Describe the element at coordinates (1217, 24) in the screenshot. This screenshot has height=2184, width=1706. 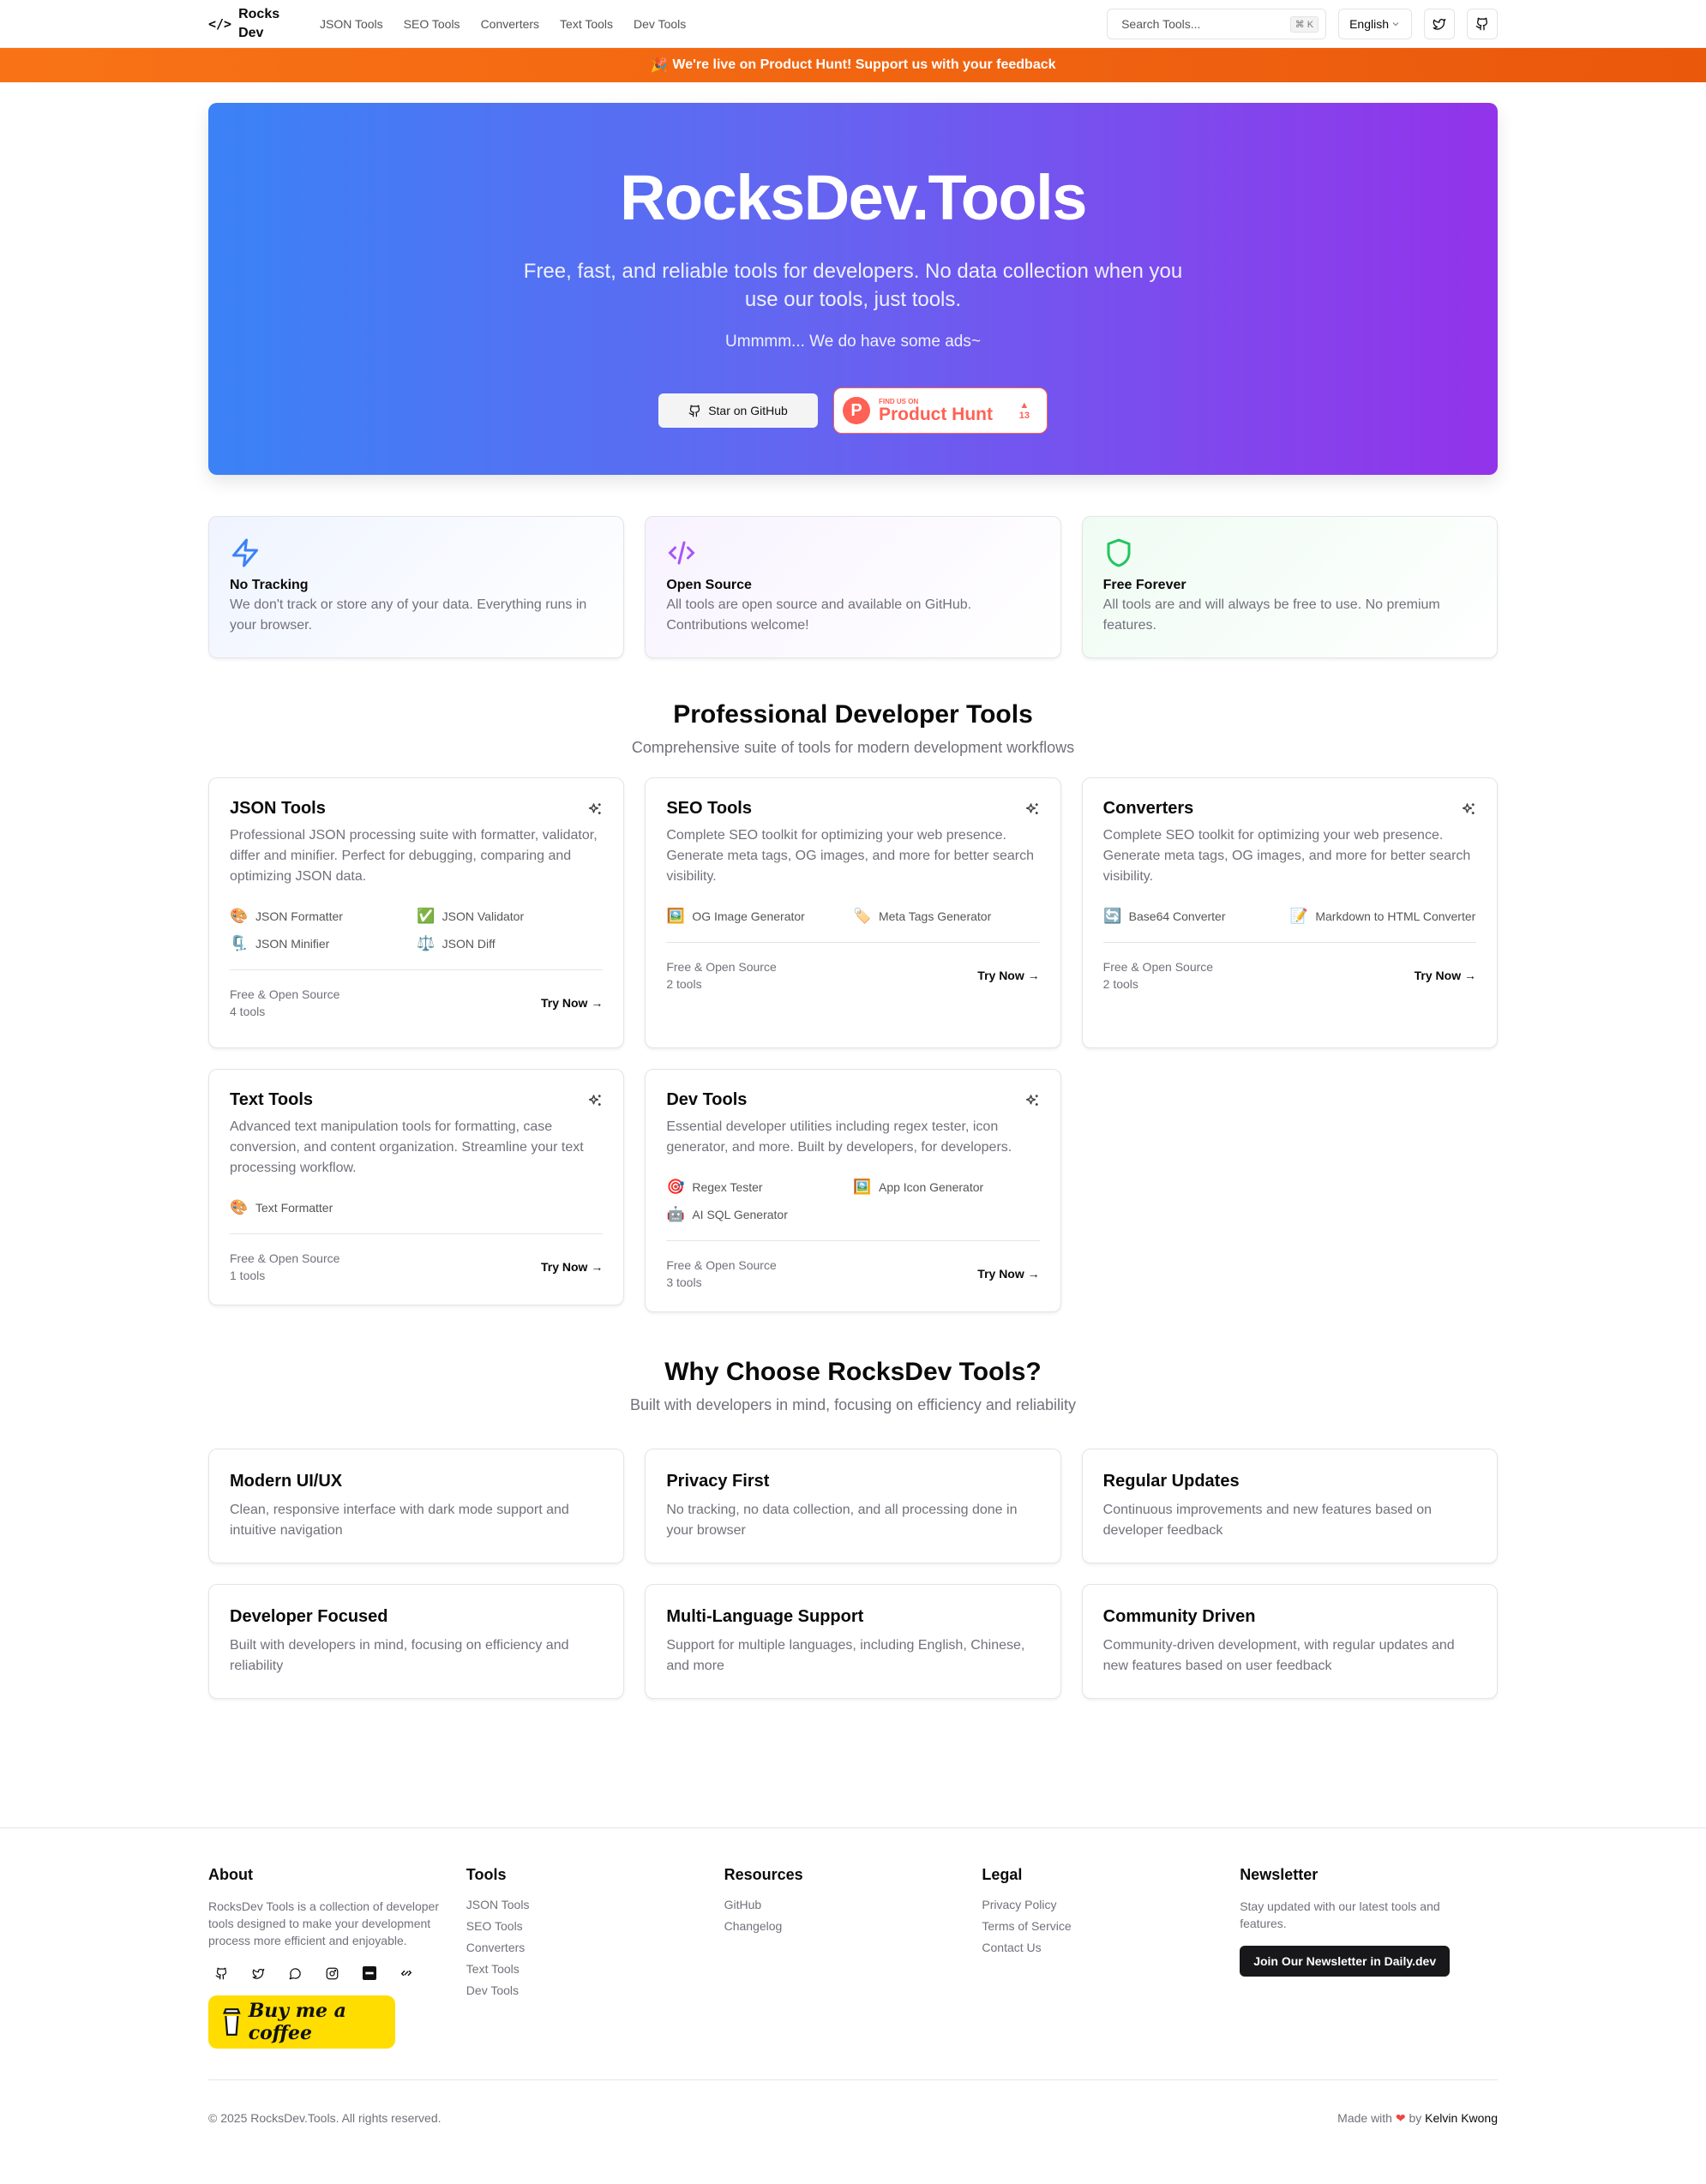
I see `search-input: Search Tools... ⌘ K` at that location.